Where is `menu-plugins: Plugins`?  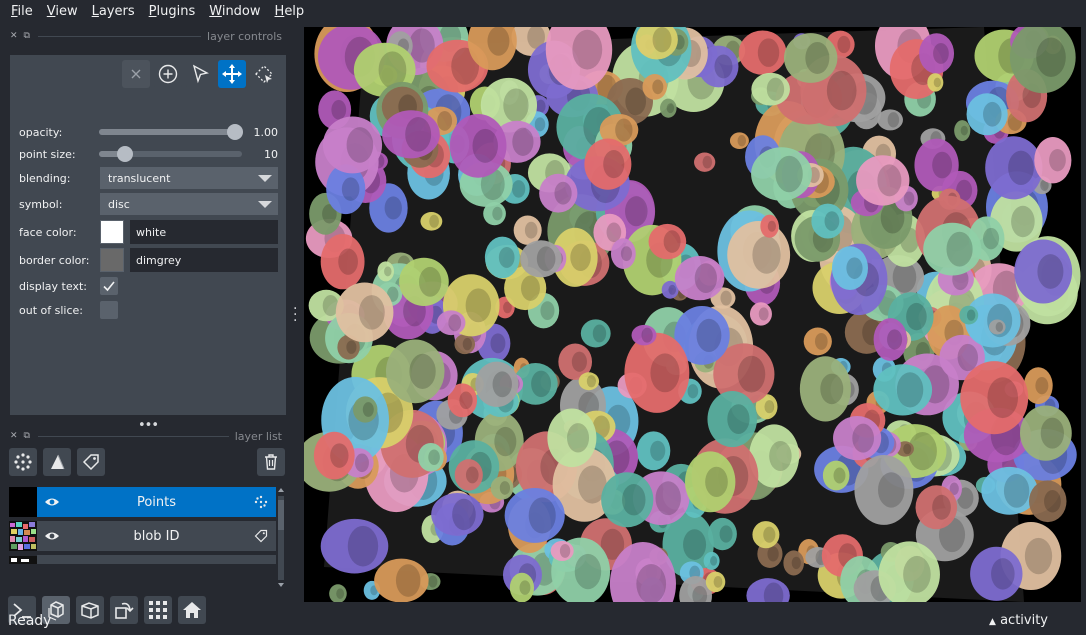
menu-plugins: Plugins is located at coordinates (172, 12).